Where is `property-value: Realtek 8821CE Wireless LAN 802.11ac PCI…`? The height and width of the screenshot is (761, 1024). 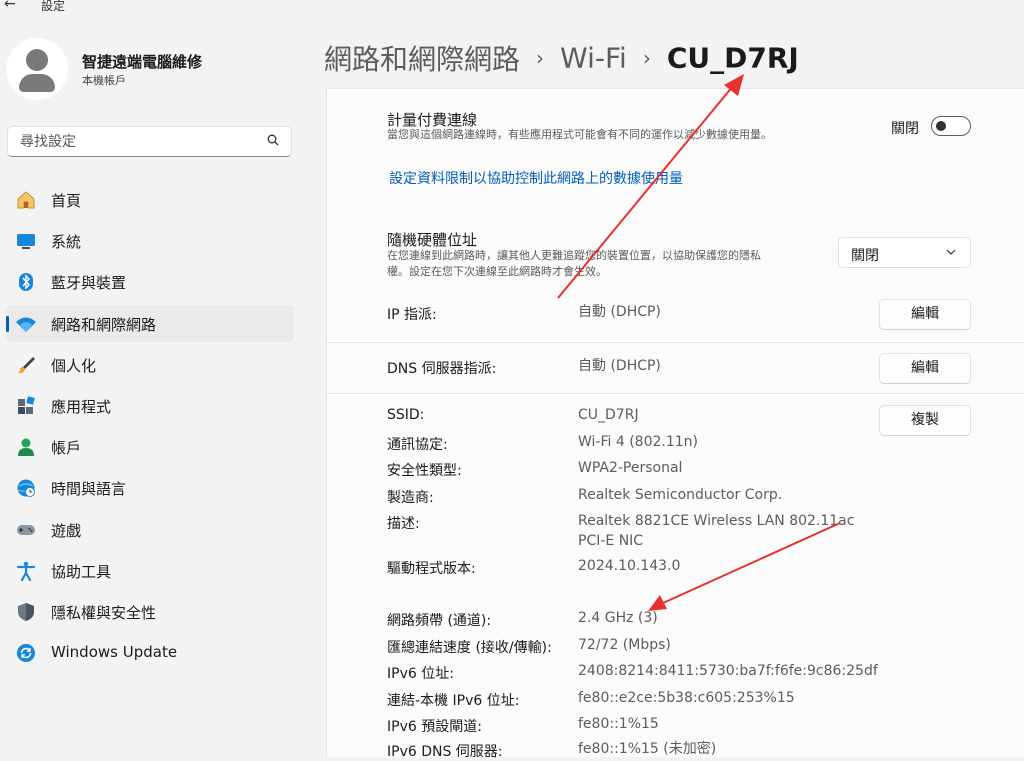 property-value: Realtek 8821CE Wireless LAN 802.11ac PCI… is located at coordinates (716, 531).